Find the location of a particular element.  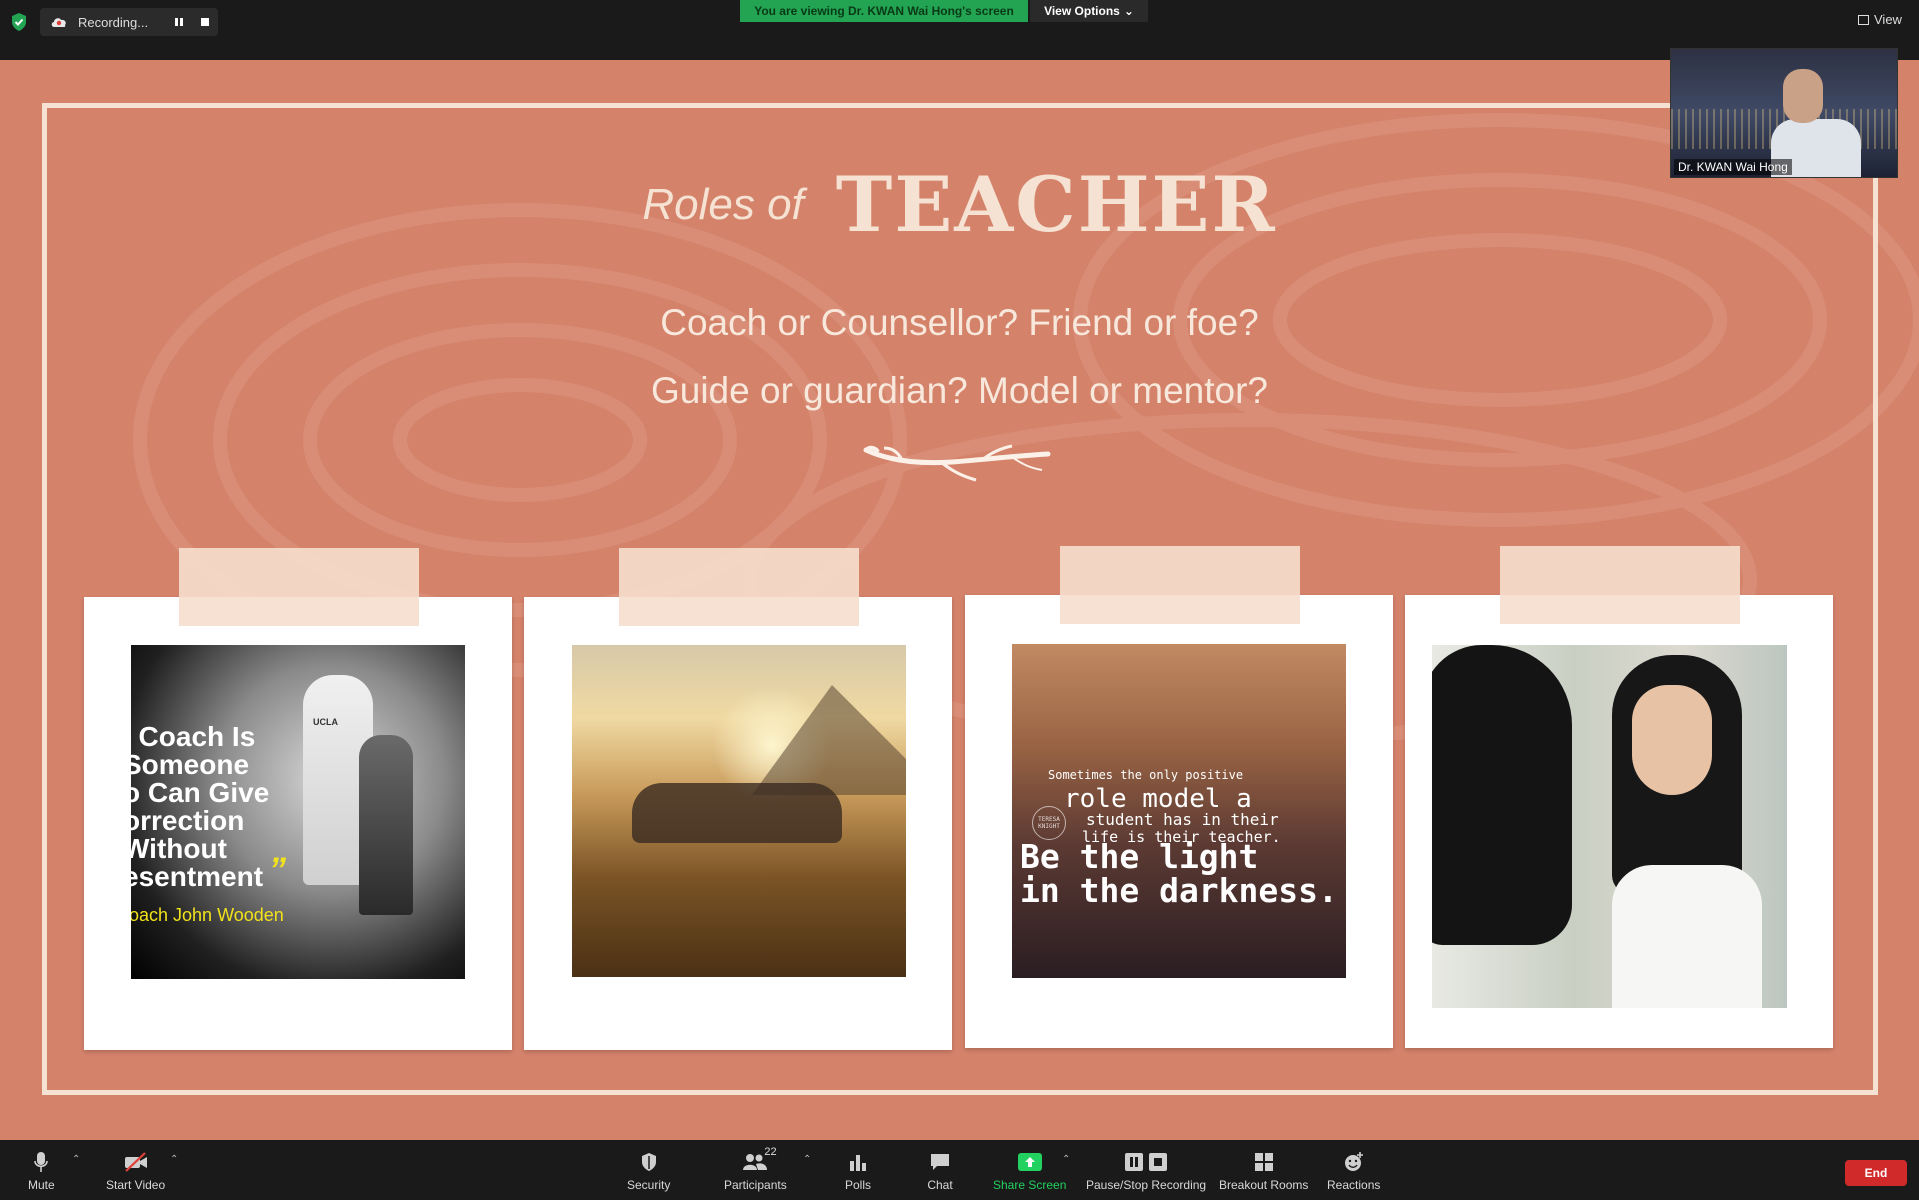

pause-stop-label: Pause/Stop Recording is located at coordinates (1146, 1185).